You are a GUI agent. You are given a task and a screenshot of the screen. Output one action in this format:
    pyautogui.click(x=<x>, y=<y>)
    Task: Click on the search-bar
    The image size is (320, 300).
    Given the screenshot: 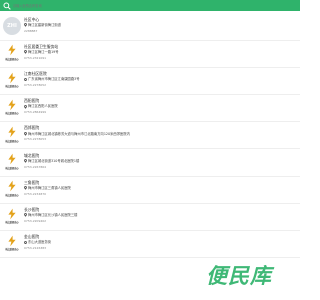 What is the action you would take?
    pyautogui.click(x=150, y=5)
    